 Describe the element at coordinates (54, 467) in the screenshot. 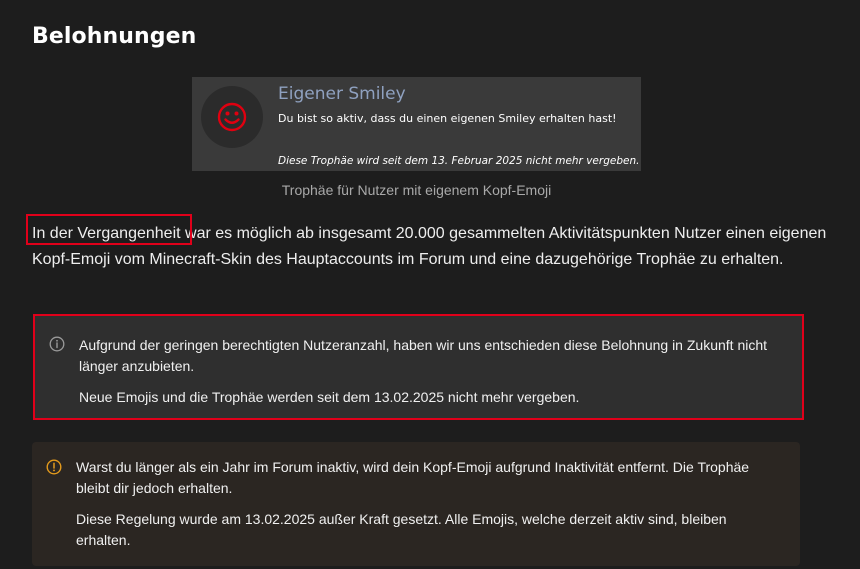

I see `warning-circle-icon` at that location.